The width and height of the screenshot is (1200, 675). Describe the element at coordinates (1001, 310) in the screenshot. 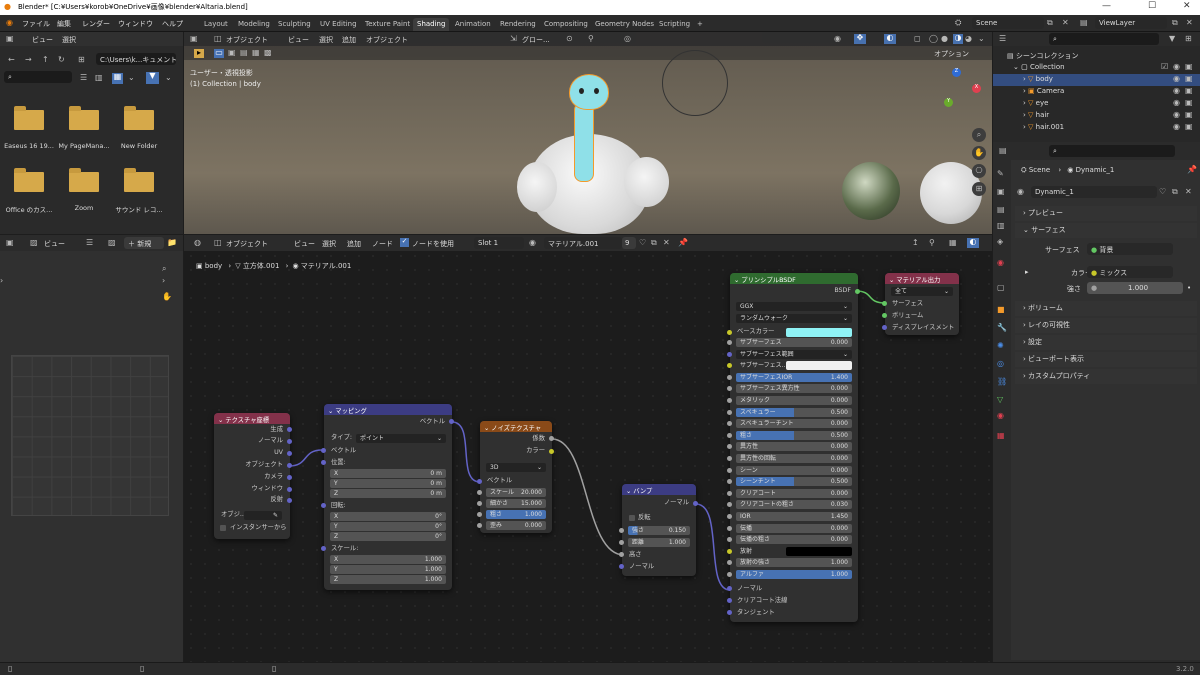

I see `object-tab-icon: ■` at that location.